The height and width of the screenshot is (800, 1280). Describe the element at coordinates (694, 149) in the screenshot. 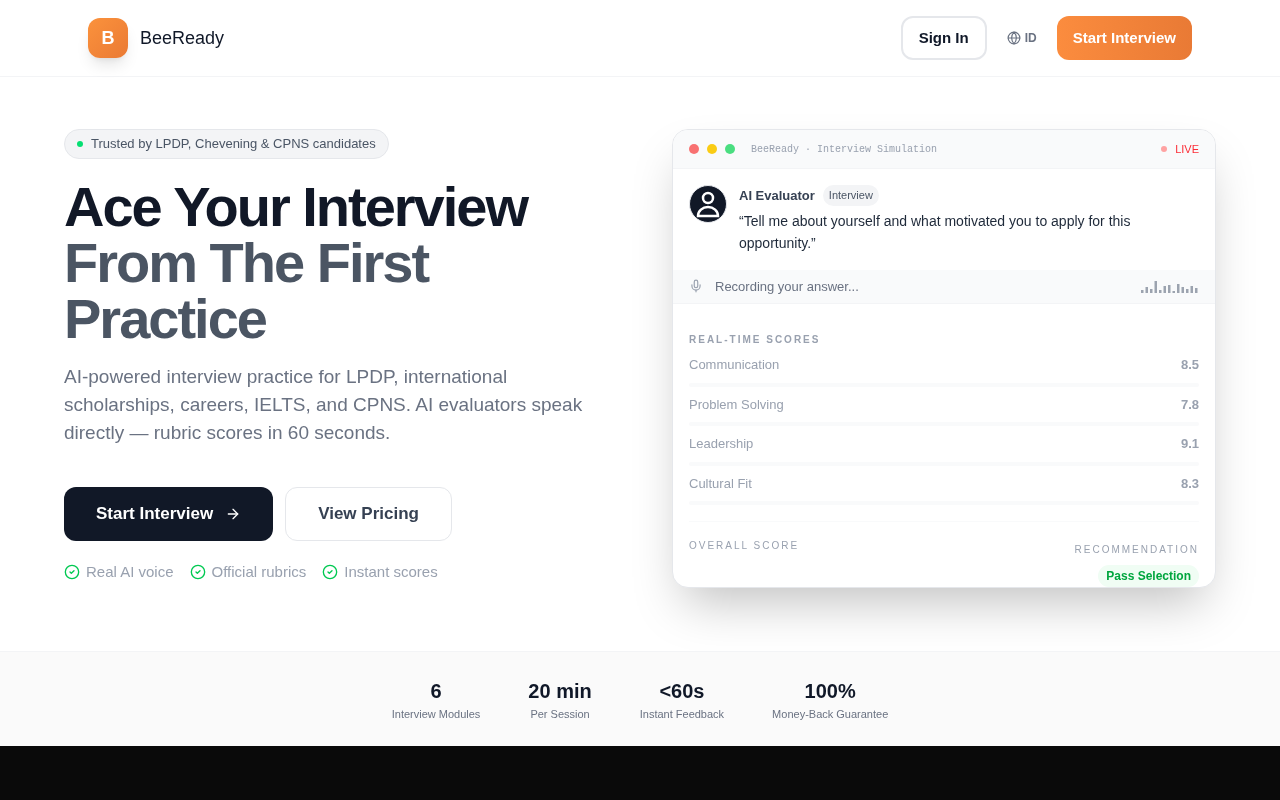

I see `window-close-icon` at that location.